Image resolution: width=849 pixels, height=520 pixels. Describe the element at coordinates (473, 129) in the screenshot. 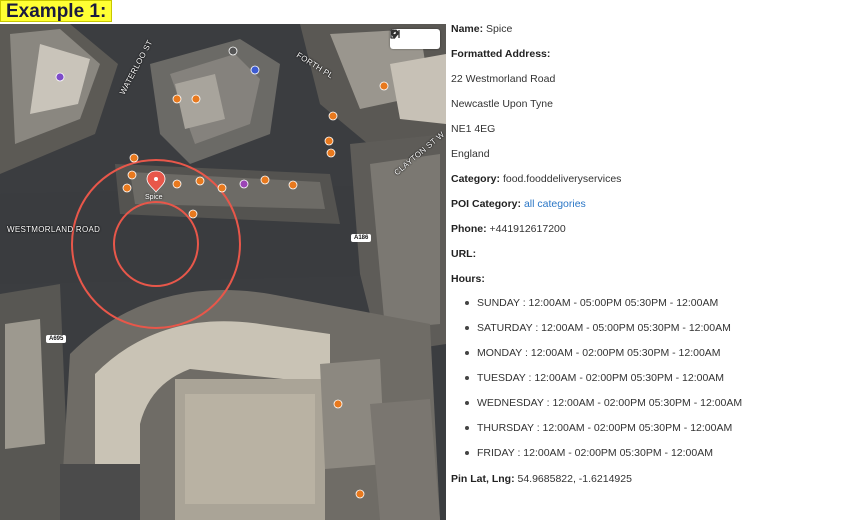

I see `address-line: NE1 4EG` at that location.